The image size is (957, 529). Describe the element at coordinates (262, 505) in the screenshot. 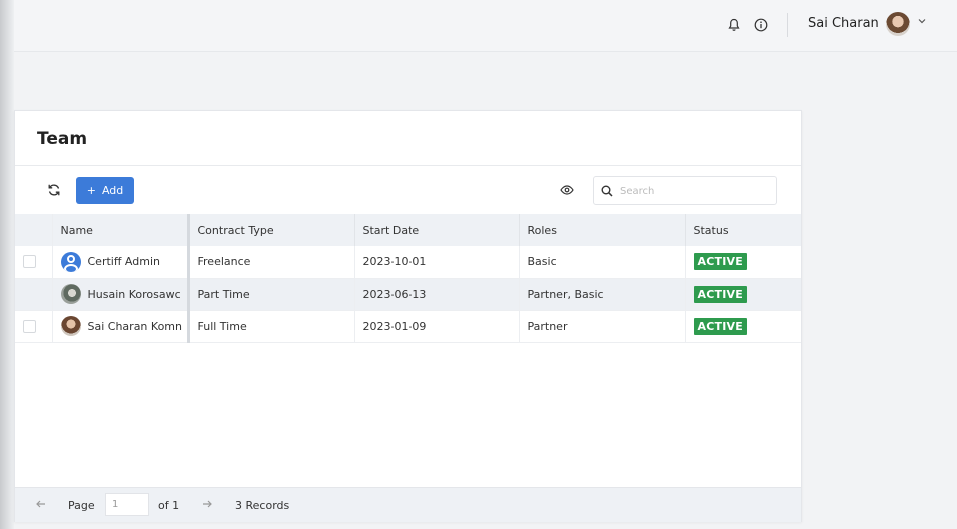

I see `record-count: 3 Records` at that location.